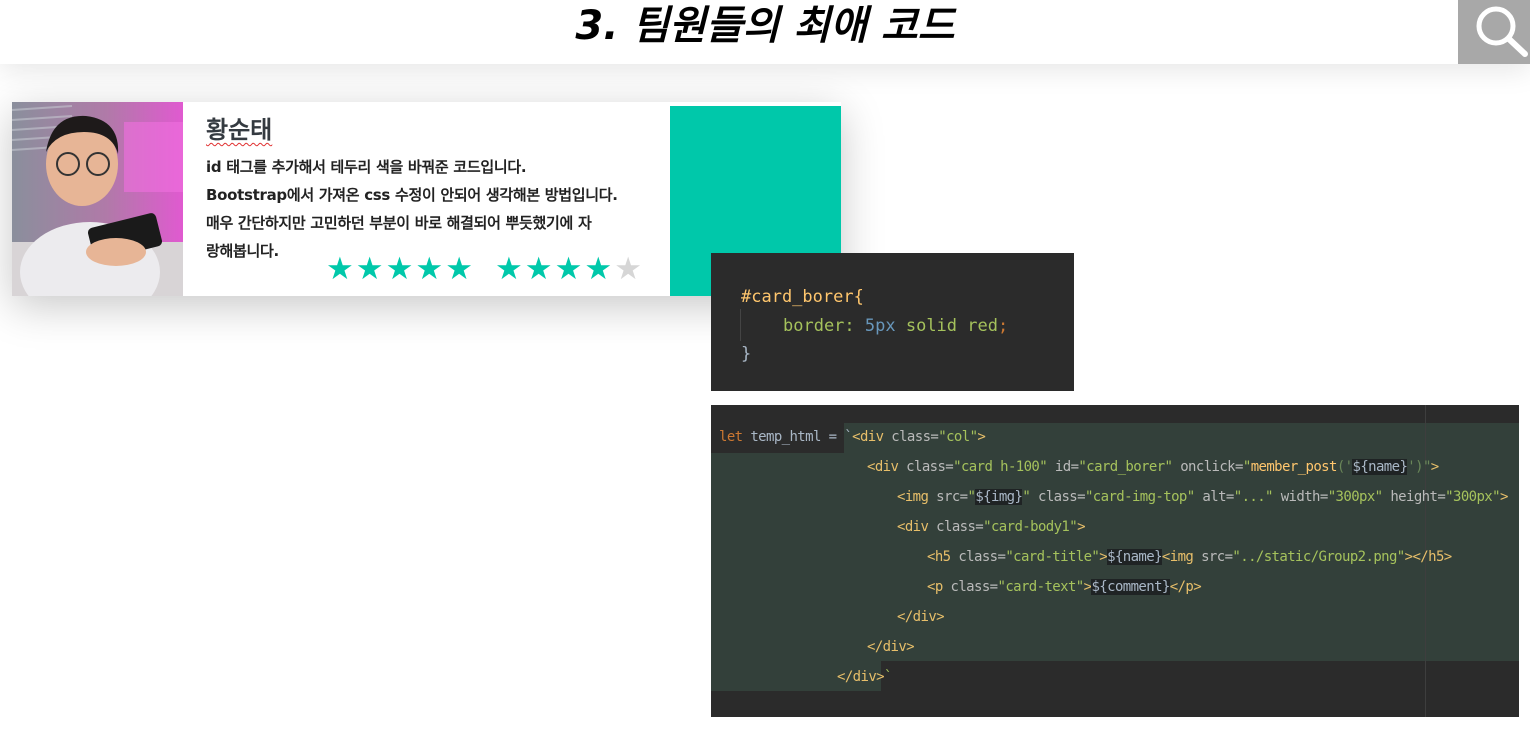 This screenshot has width=1530, height=735. Describe the element at coordinates (1502, 31) in the screenshot. I see `search-icon` at that location.